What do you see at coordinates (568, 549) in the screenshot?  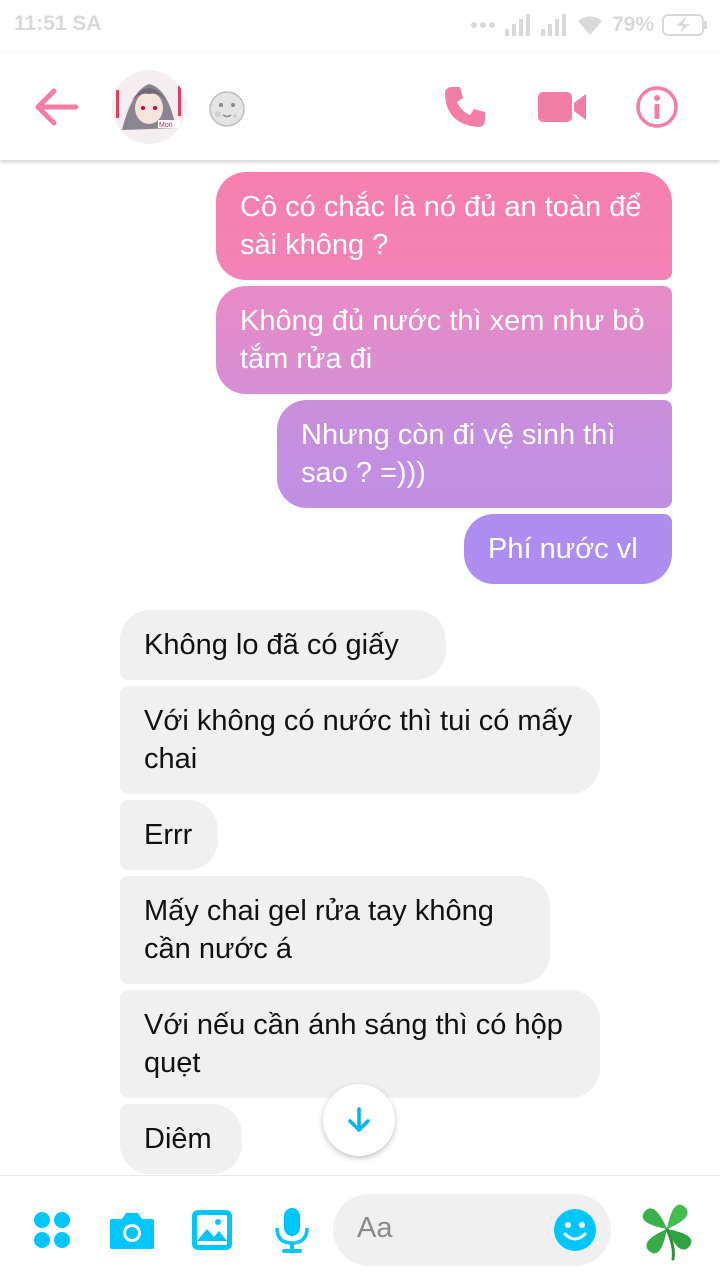 I see `message-outgoing: Phí nước vl` at bounding box center [568, 549].